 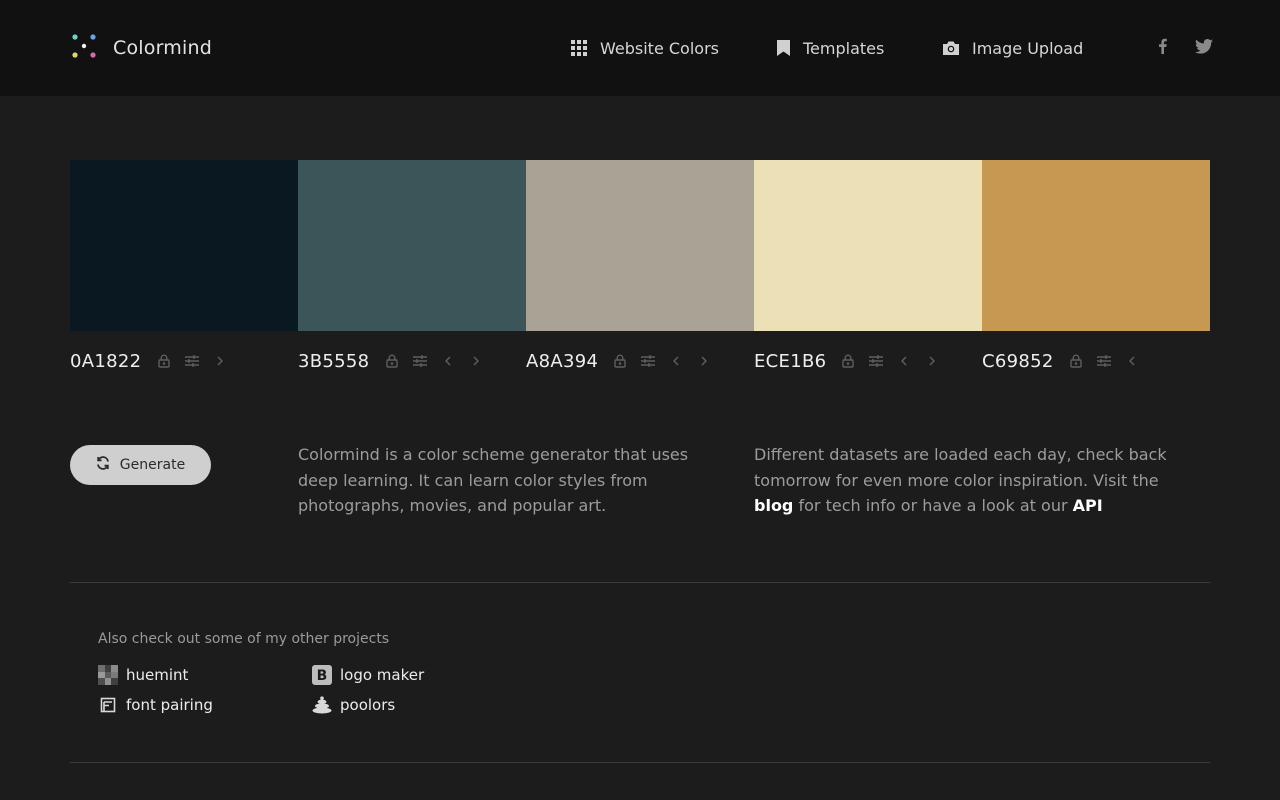 I want to click on color-controls: ECE1B6, so click(x=850, y=361).